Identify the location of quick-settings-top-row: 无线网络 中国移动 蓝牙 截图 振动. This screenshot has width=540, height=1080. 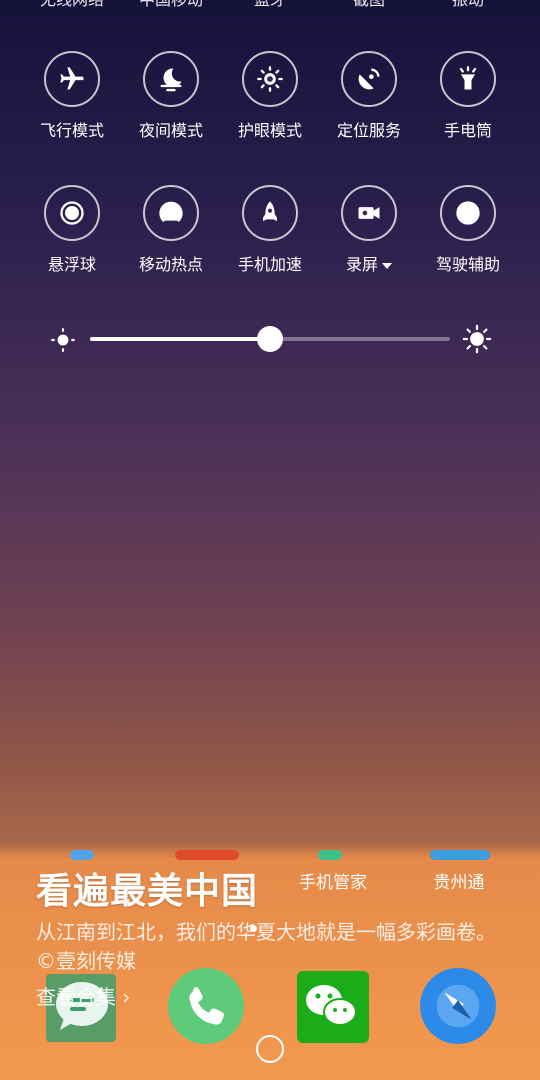
(270, 5).